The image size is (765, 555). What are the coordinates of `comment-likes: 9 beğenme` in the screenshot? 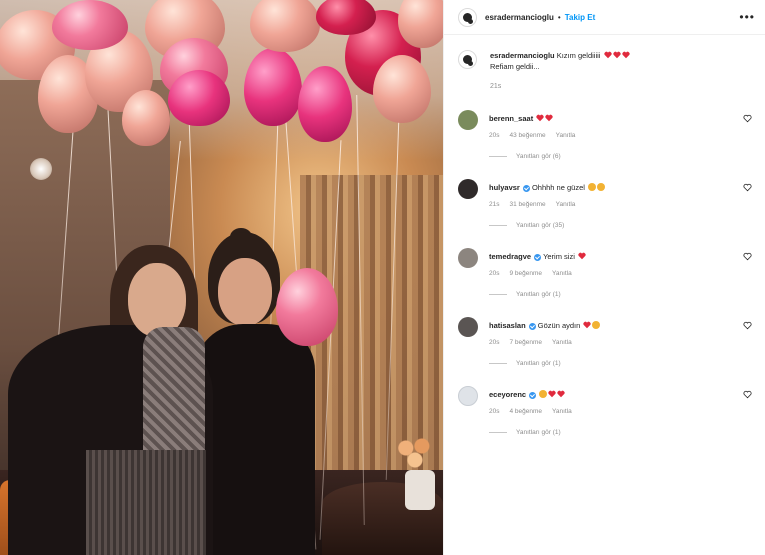 It's located at (525, 273).